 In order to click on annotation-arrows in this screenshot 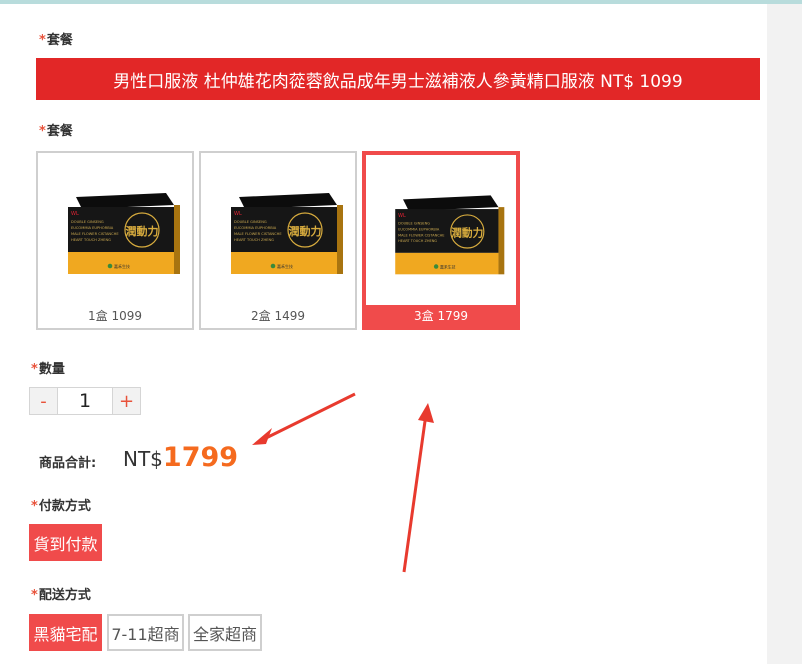, I will do `click(343, 482)`.